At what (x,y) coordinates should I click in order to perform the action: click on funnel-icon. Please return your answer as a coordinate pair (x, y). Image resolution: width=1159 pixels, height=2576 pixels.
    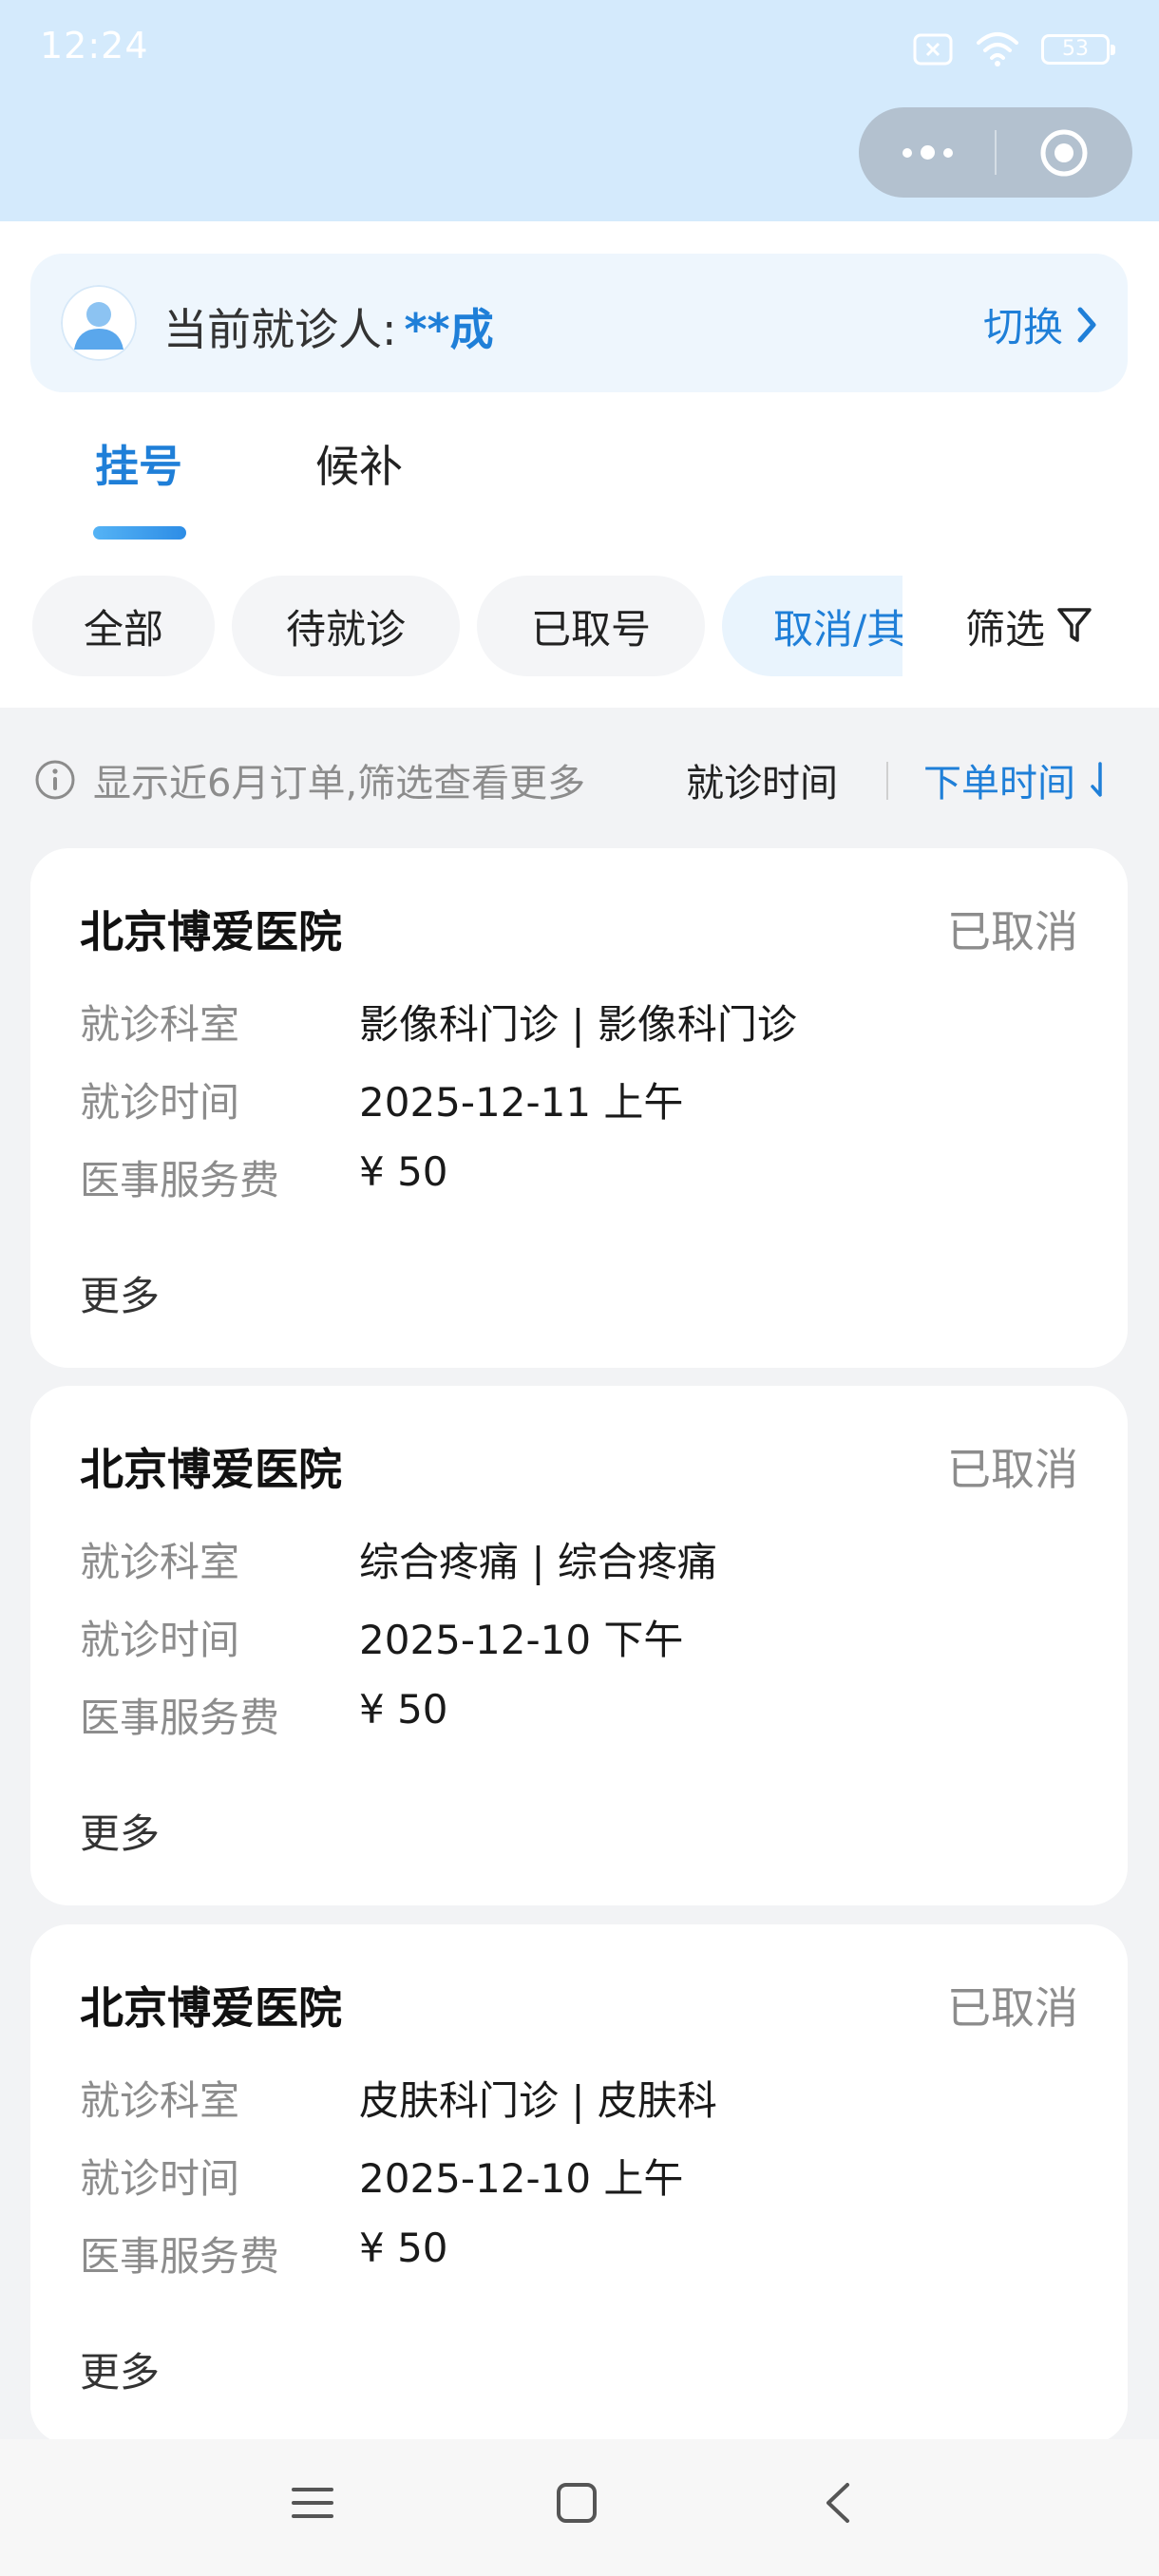
    Looking at the image, I should click on (1074, 625).